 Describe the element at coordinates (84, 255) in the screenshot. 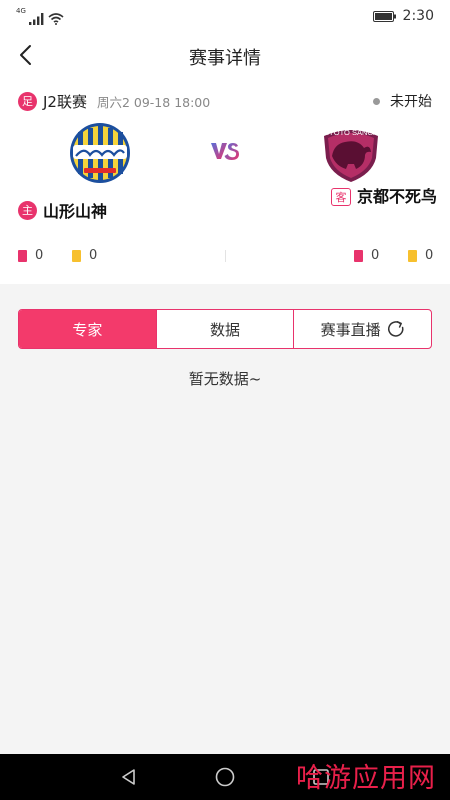

I see `home-yellow-cards: 0` at that location.